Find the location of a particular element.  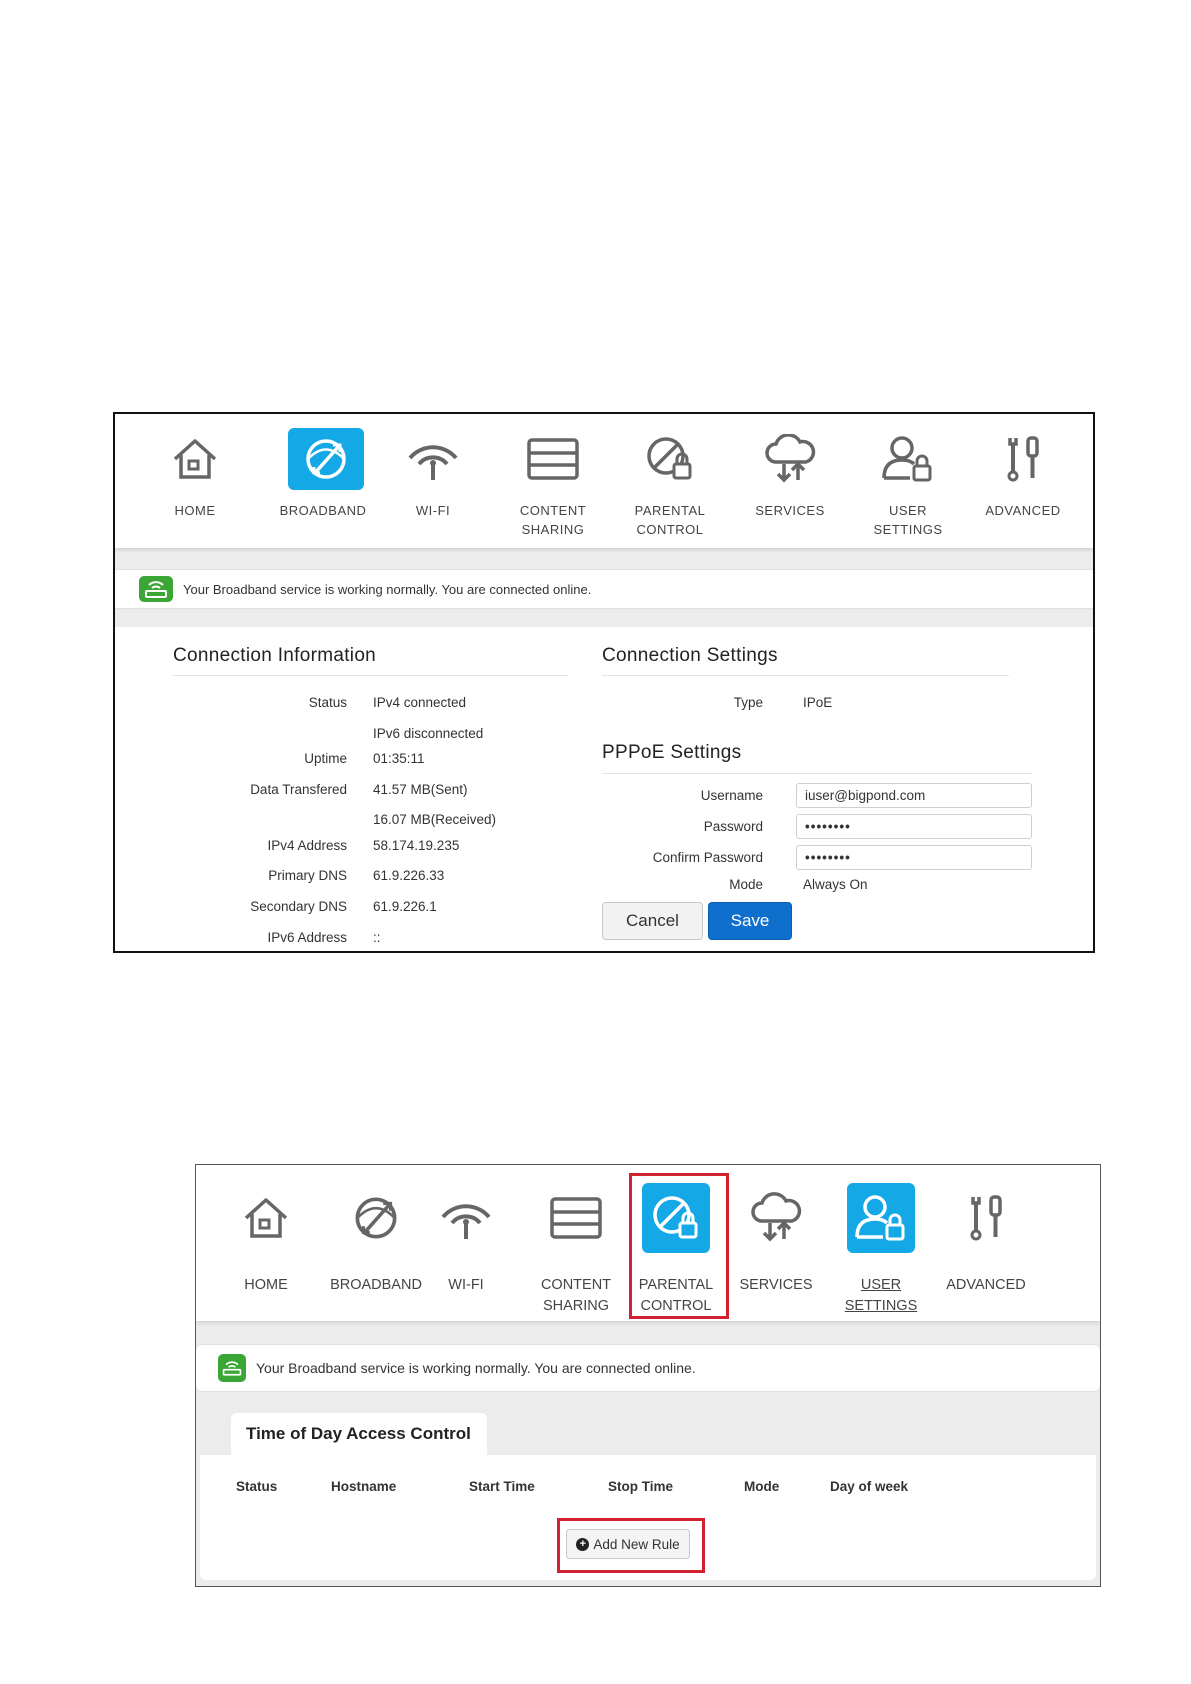

ipv4-address-label: IPv4 Address is located at coordinates (307, 845).